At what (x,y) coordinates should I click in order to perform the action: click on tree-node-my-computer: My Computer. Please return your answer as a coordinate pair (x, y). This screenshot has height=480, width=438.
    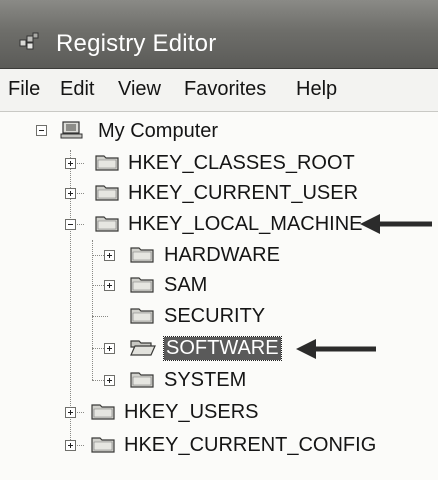
    Looking at the image, I should click on (158, 131).